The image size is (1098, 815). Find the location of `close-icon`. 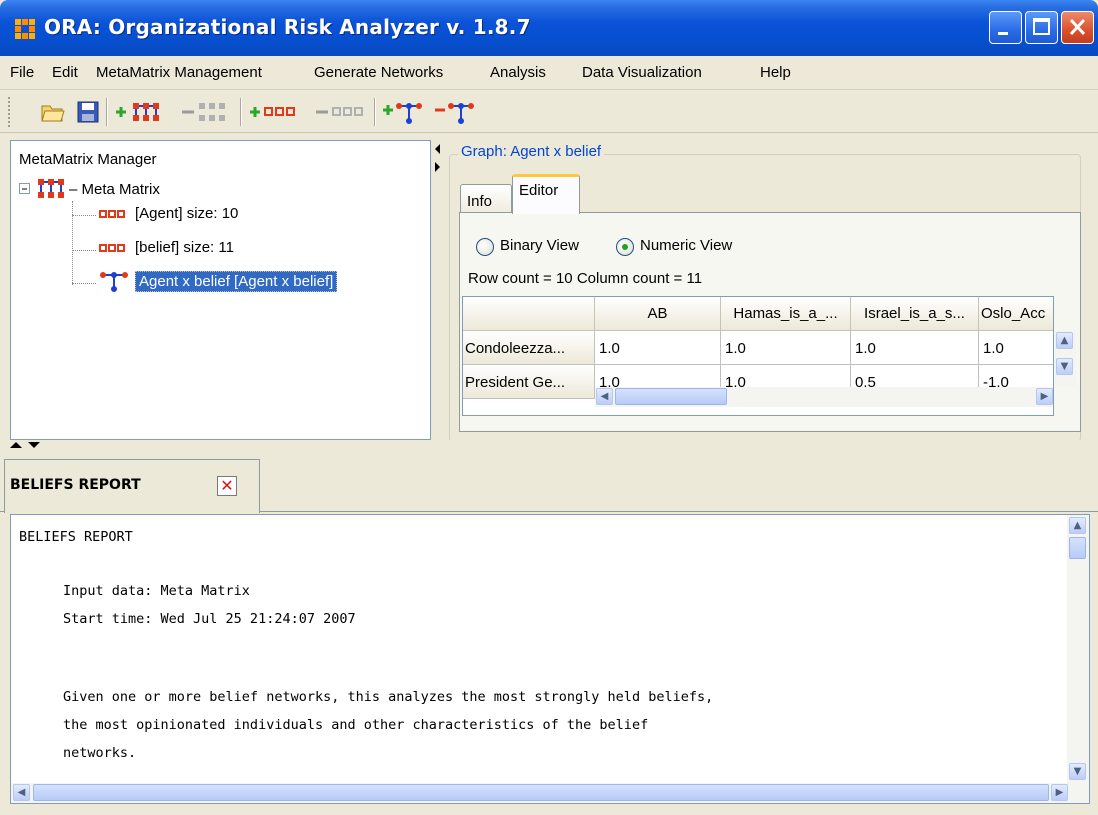

close-icon is located at coordinates (1077, 27).